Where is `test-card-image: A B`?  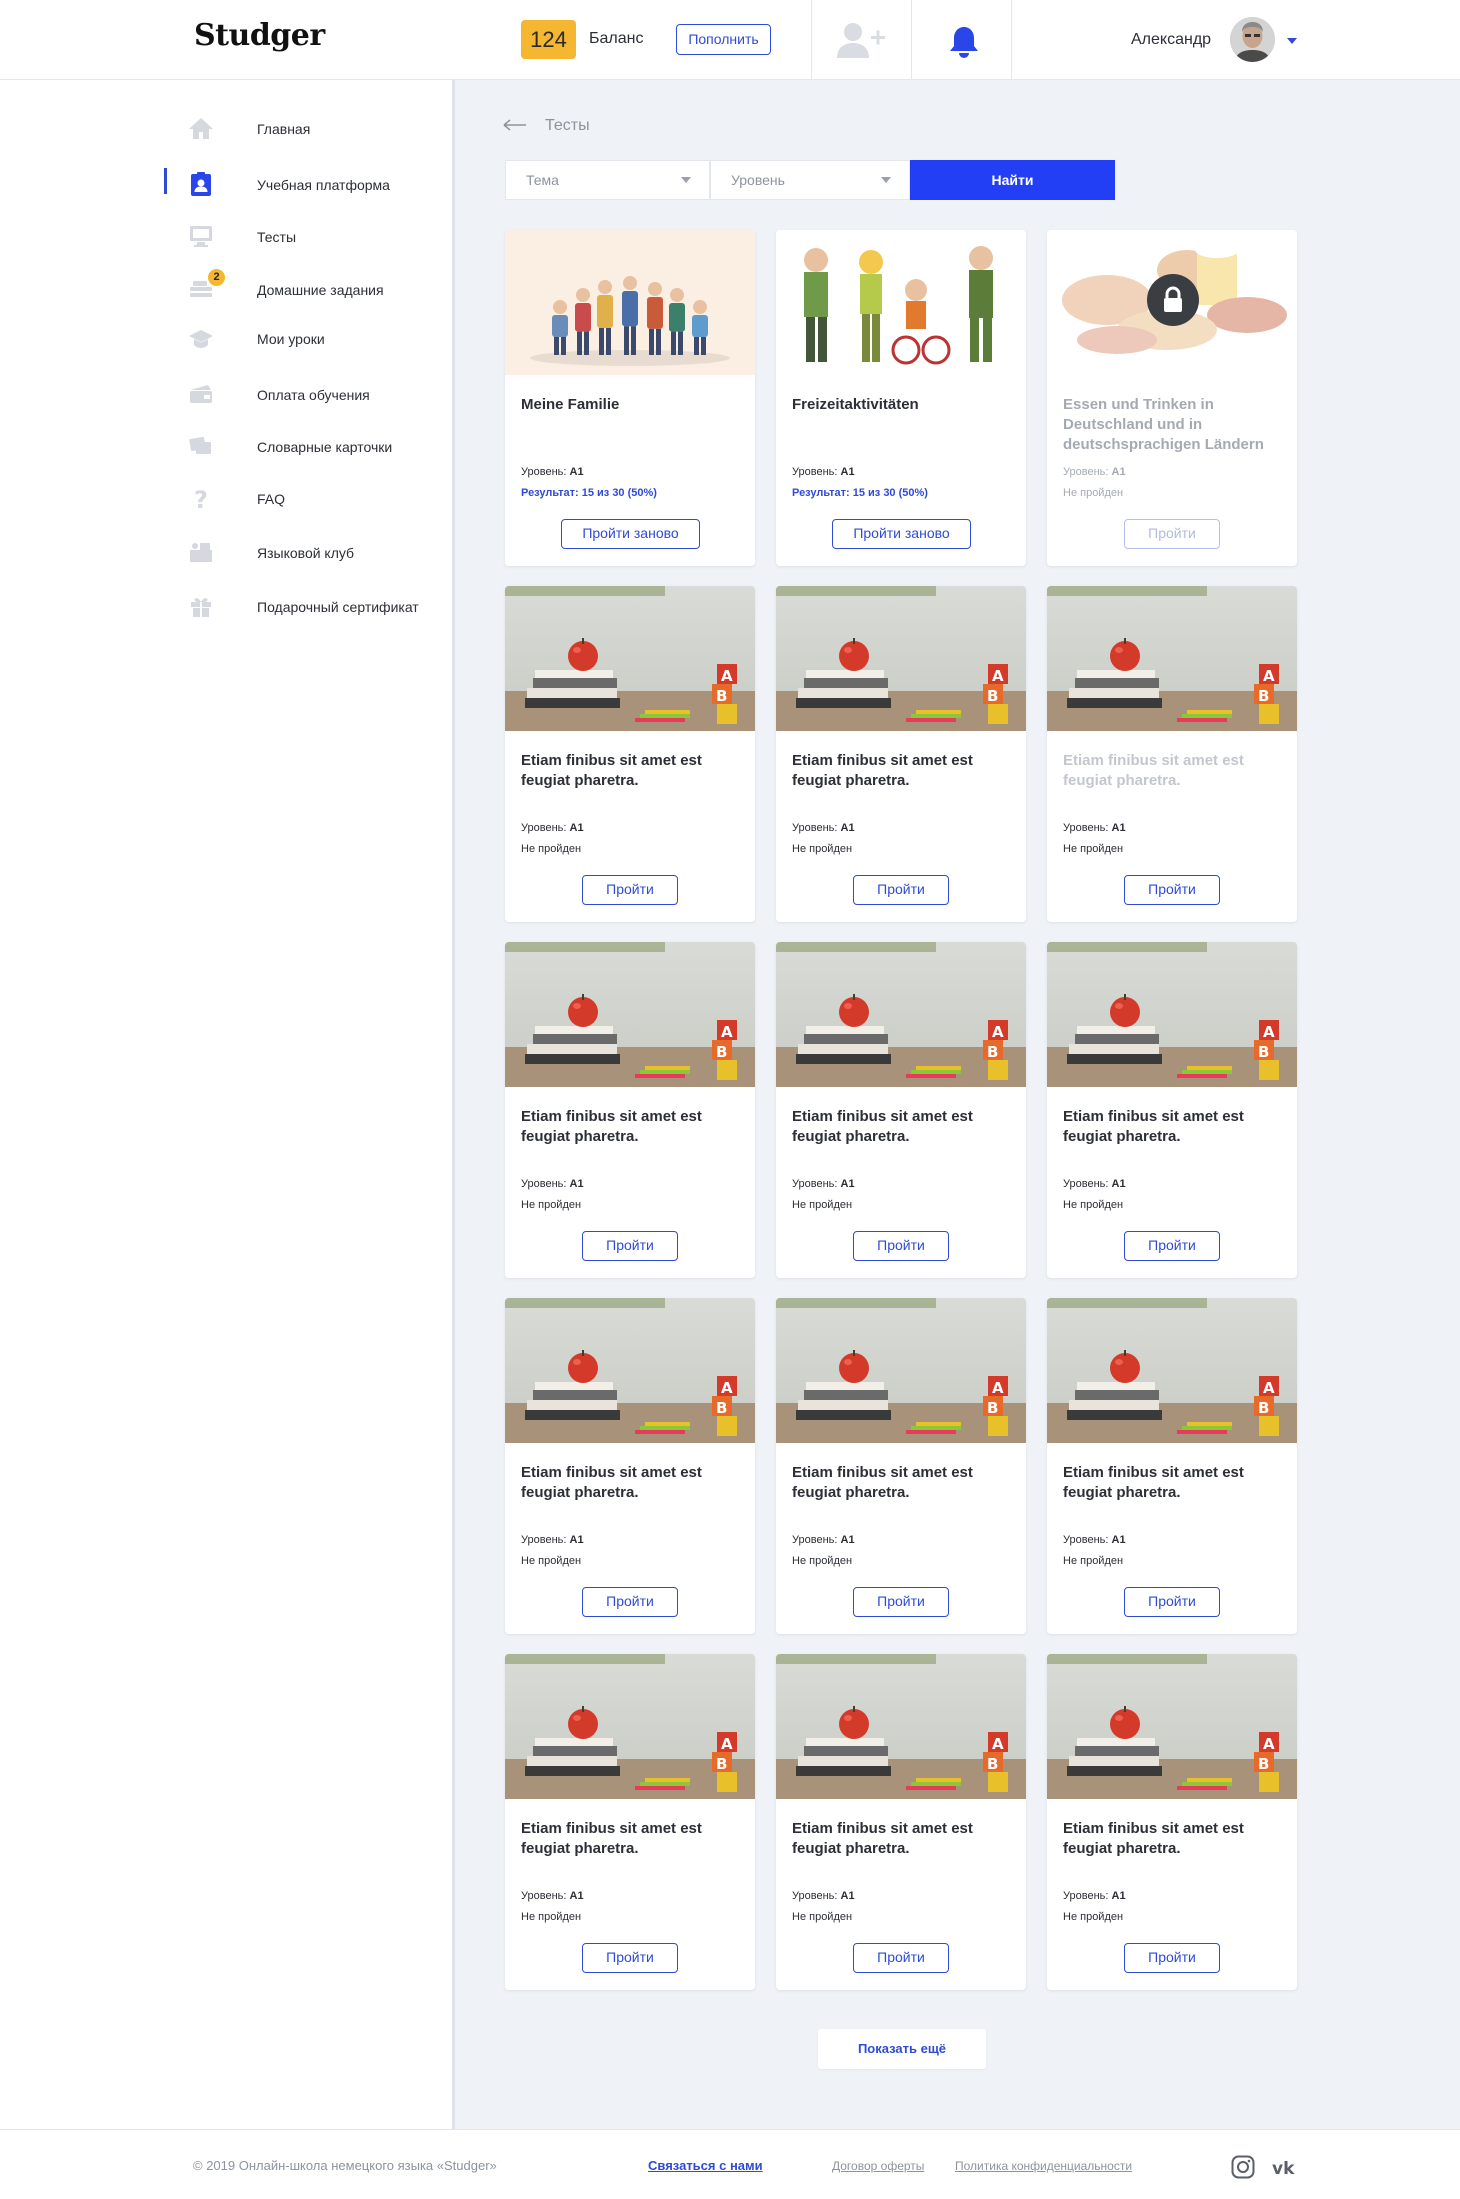
test-card-image: A B is located at coordinates (901, 1726).